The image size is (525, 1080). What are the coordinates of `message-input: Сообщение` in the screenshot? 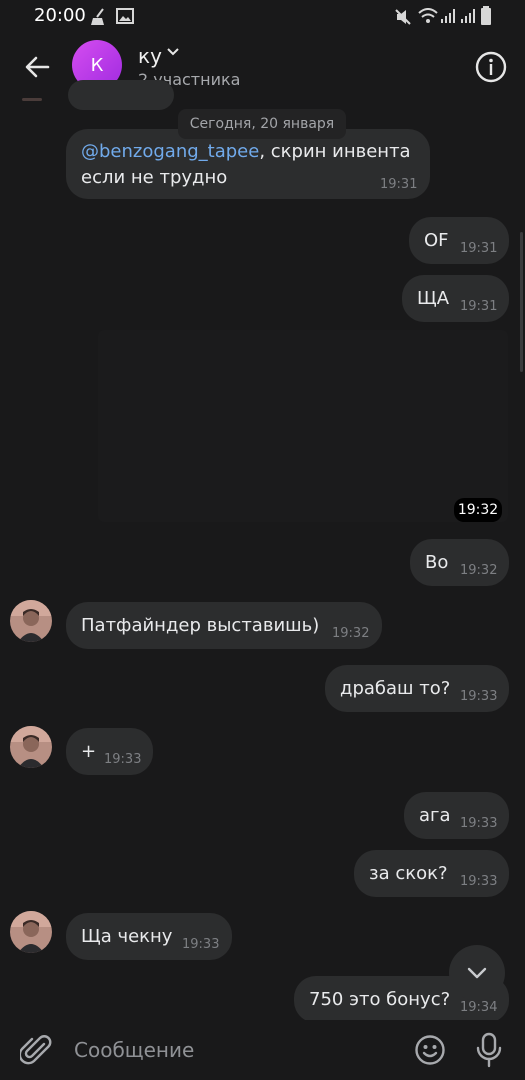 It's located at (134, 1050).